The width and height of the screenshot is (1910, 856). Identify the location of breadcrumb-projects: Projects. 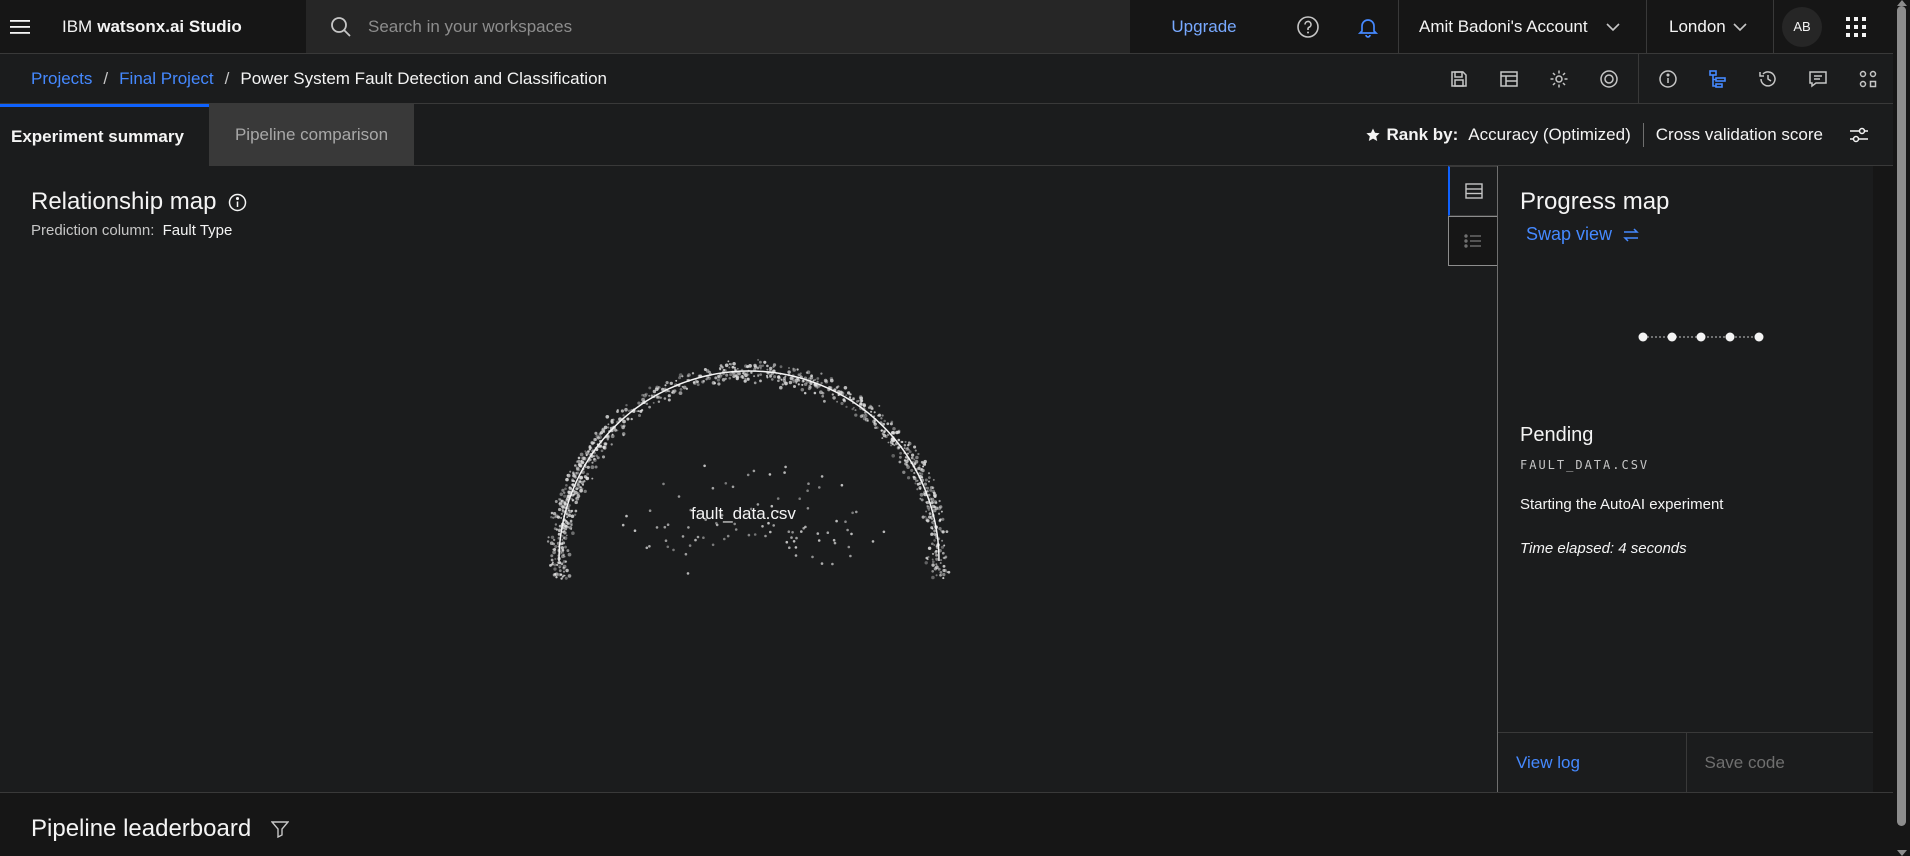
(61, 79).